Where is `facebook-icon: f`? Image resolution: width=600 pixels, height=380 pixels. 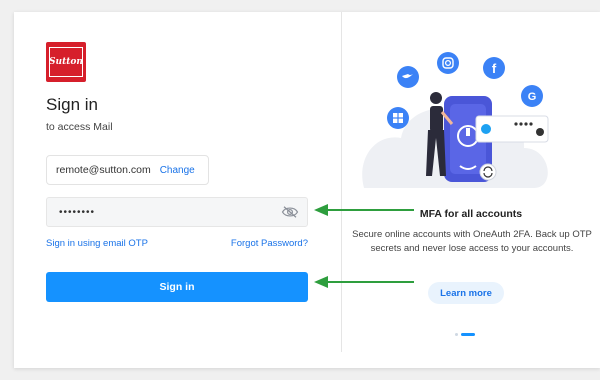
facebook-icon: f is located at coordinates (494, 68).